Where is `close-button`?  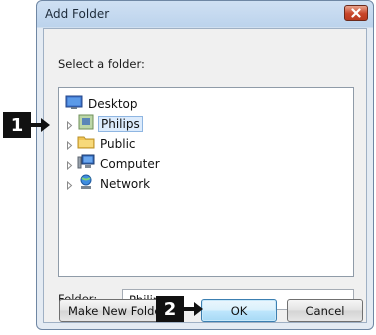
close-button is located at coordinates (356, 13).